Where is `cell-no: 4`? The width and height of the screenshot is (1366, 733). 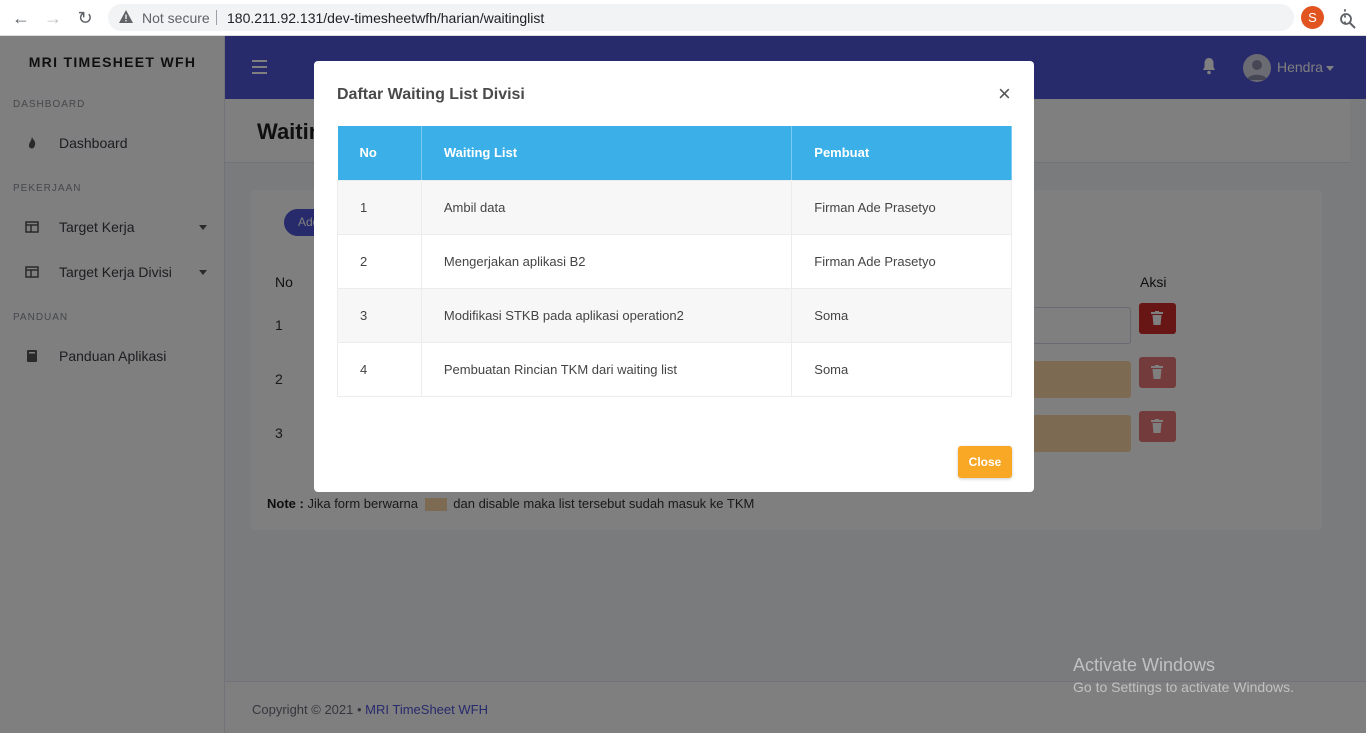
cell-no: 4 is located at coordinates (379, 369).